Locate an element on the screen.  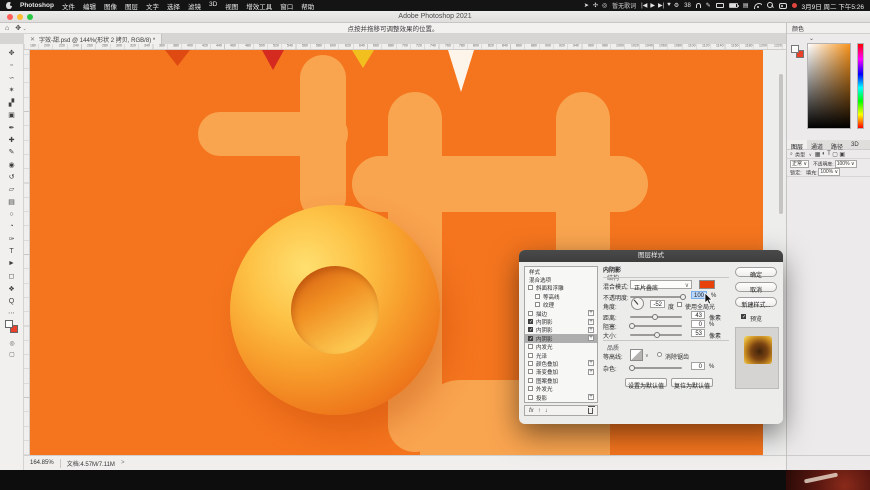
tab-channels: 通道 is located at coordinates (817, 145).